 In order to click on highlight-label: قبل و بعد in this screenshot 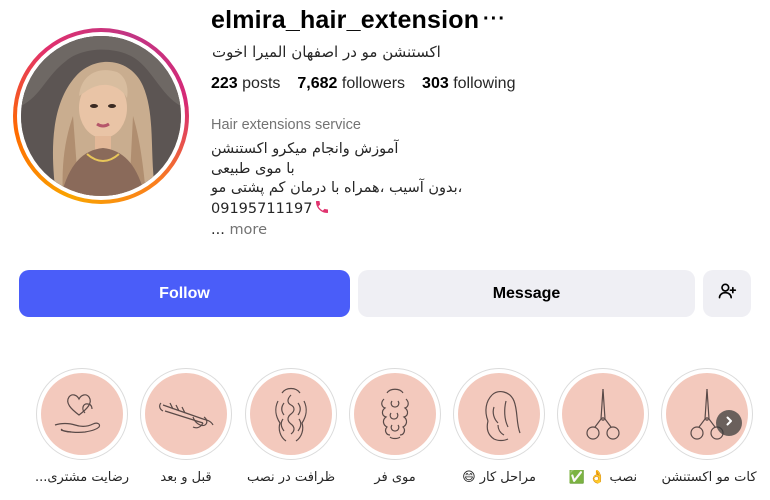, I will do `click(186, 477)`.